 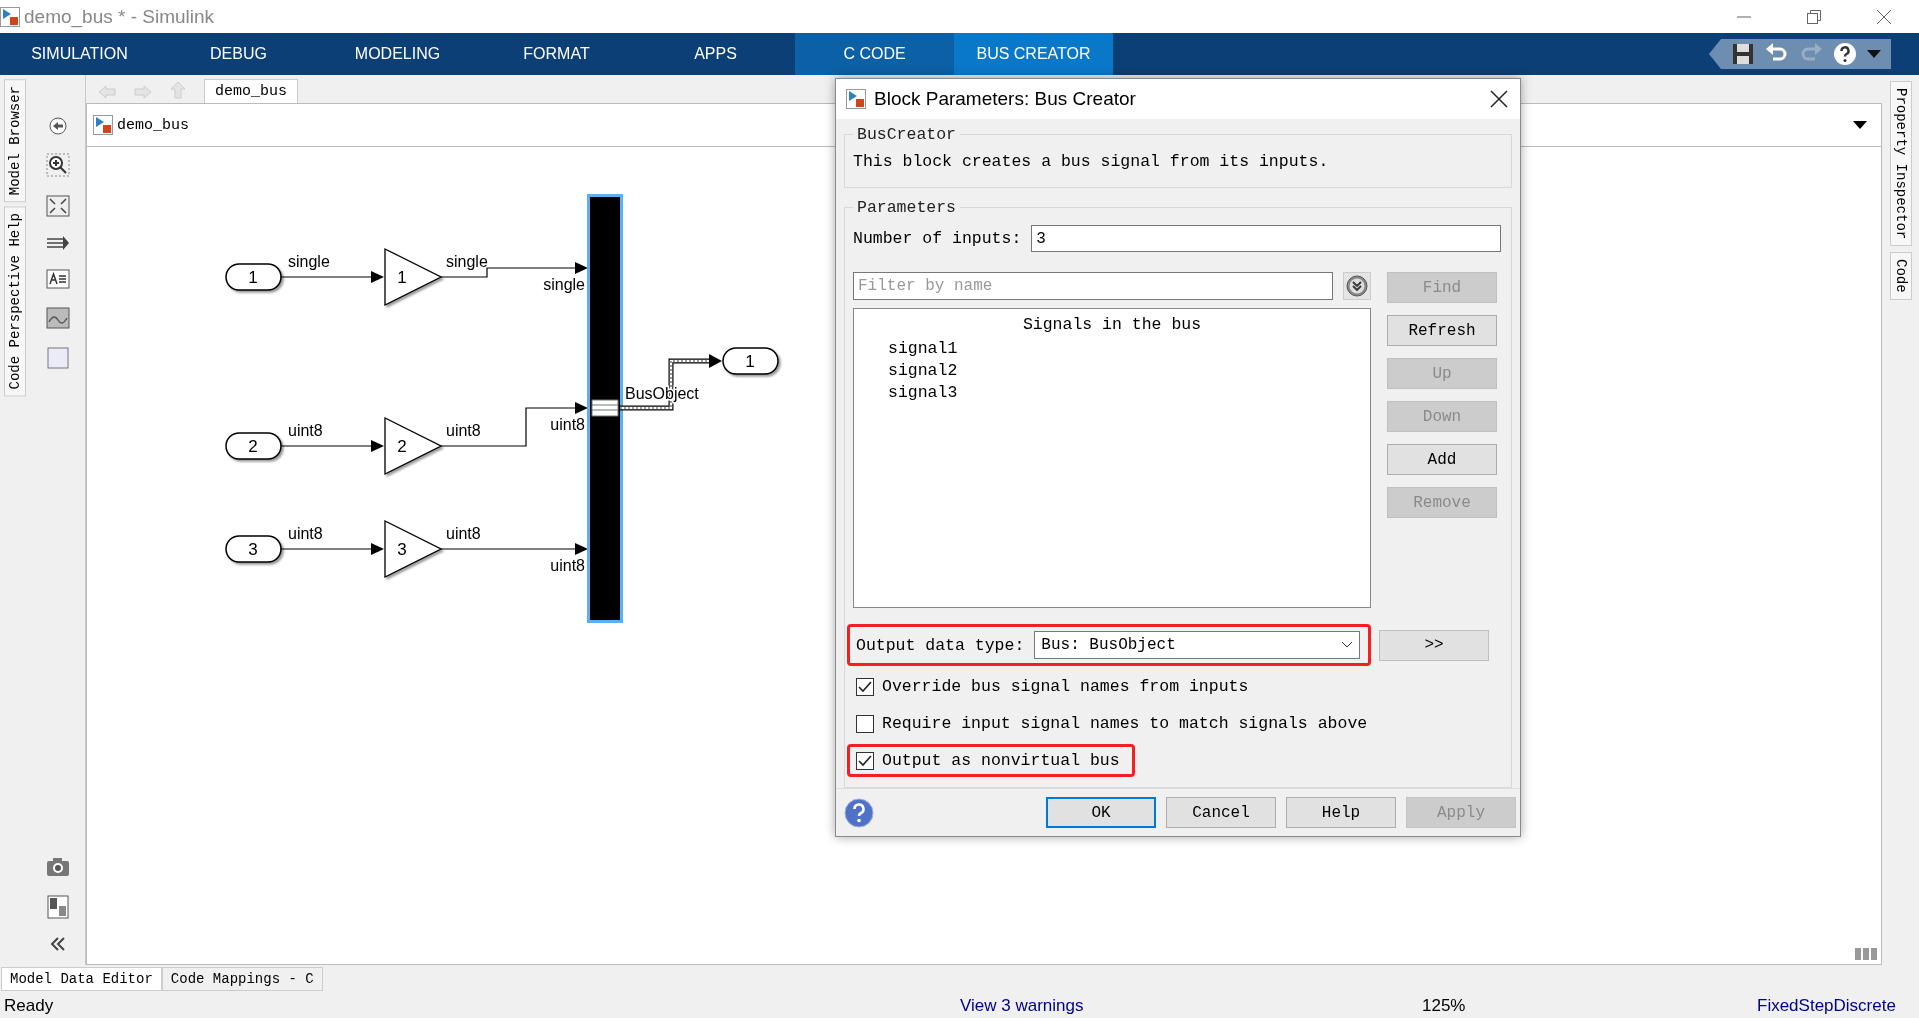 What do you see at coordinates (15, 301) in the screenshot?
I see `panel-tab: Code Perspective Help` at bounding box center [15, 301].